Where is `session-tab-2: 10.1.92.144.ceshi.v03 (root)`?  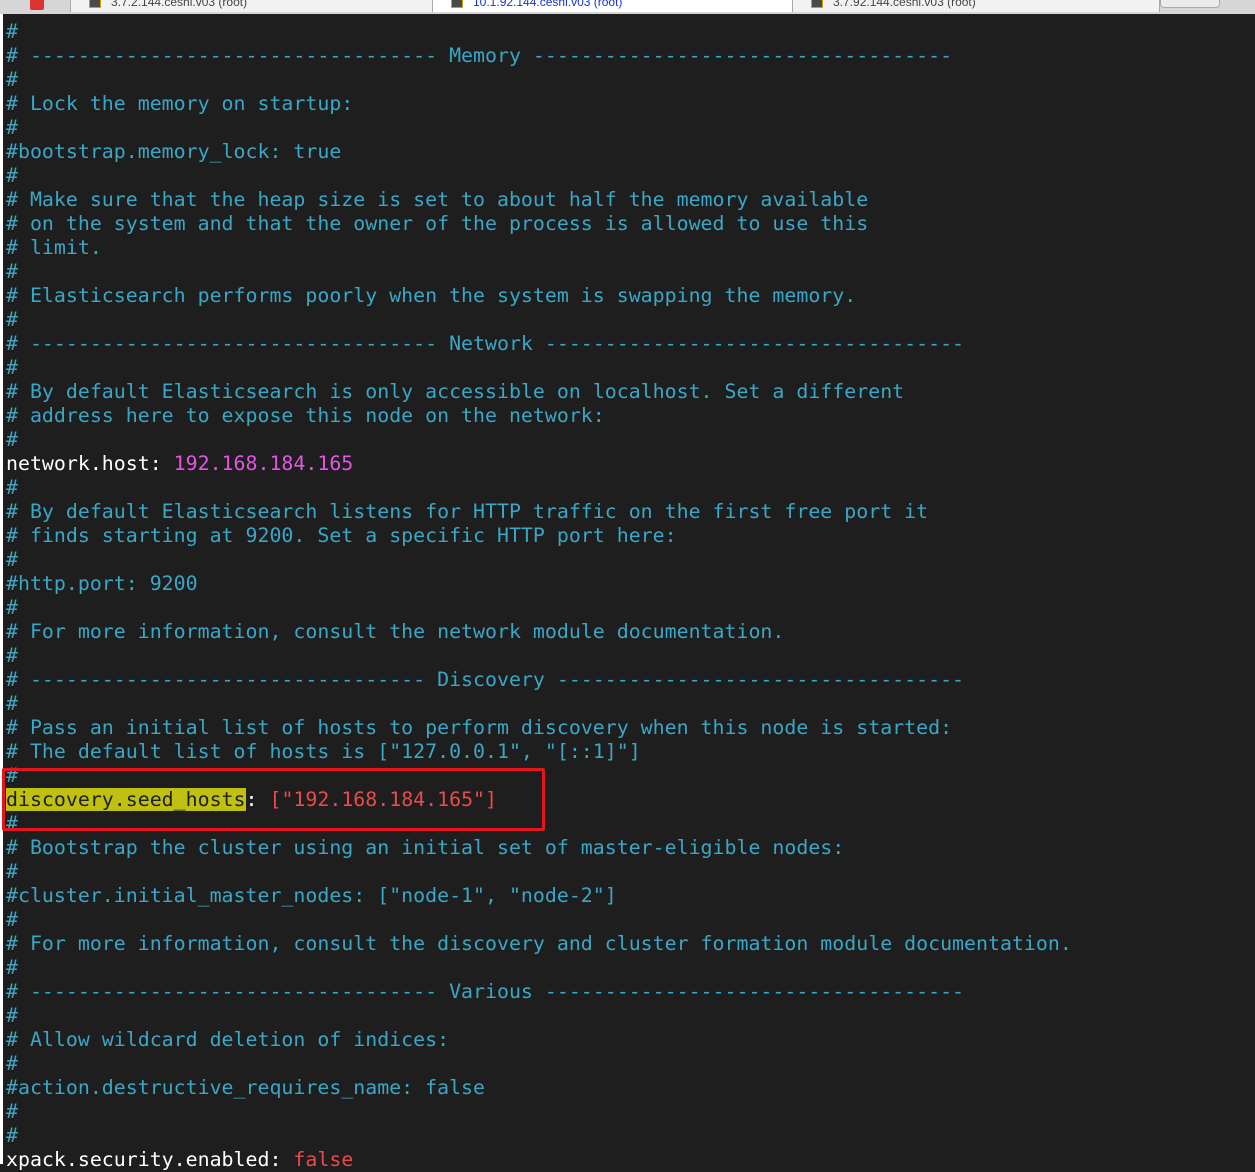
session-tab-2: 10.1.92.144.ceshi.v03 (root) is located at coordinates (615, 6).